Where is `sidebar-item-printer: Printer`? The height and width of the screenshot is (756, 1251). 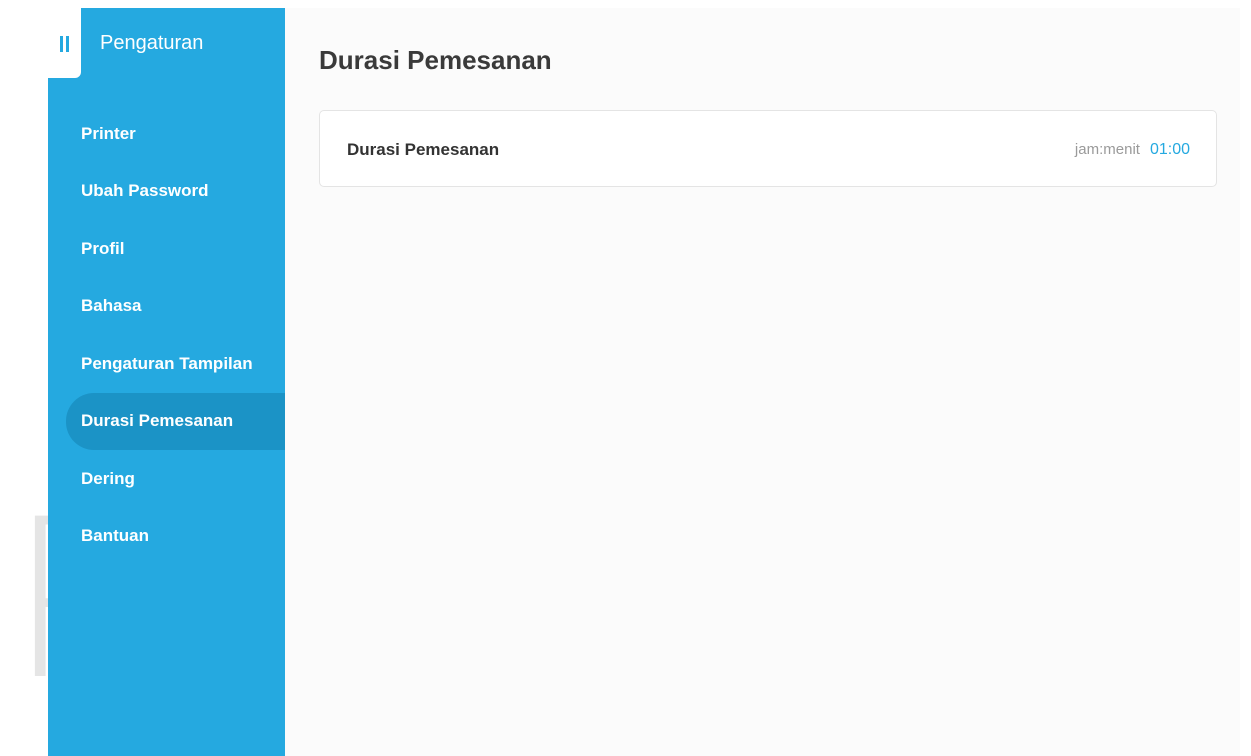
sidebar-item-printer: Printer is located at coordinates (166, 134).